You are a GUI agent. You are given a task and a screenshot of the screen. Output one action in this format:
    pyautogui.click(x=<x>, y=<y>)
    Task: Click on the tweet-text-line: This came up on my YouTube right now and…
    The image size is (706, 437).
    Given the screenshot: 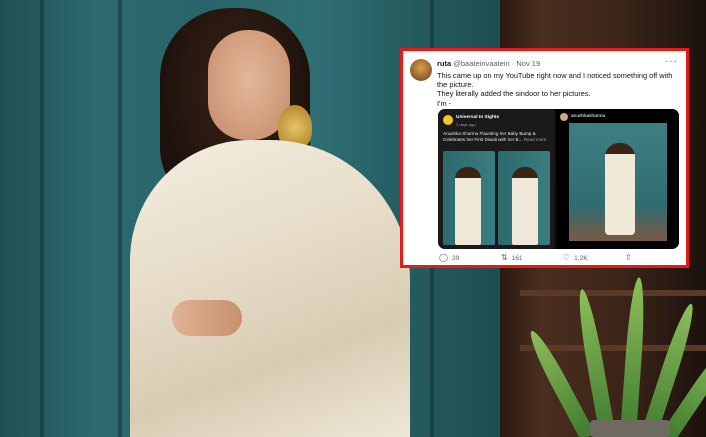 What is the action you would take?
    pyautogui.click(x=555, y=80)
    